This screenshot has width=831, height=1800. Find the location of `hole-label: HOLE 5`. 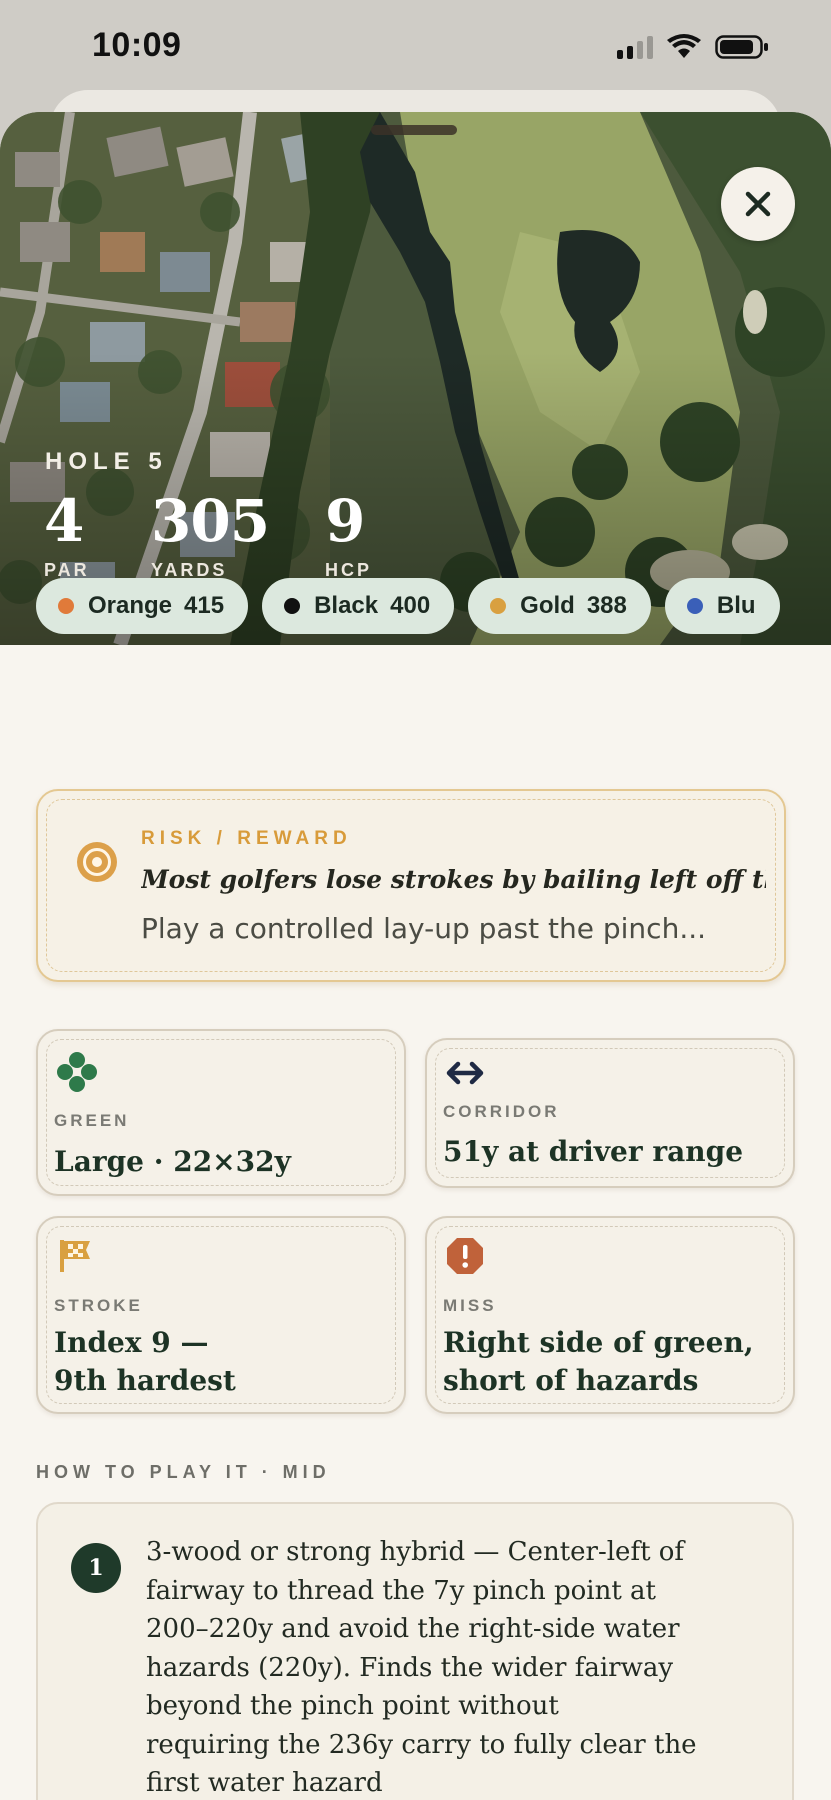

hole-label: HOLE 5 is located at coordinates (106, 461).